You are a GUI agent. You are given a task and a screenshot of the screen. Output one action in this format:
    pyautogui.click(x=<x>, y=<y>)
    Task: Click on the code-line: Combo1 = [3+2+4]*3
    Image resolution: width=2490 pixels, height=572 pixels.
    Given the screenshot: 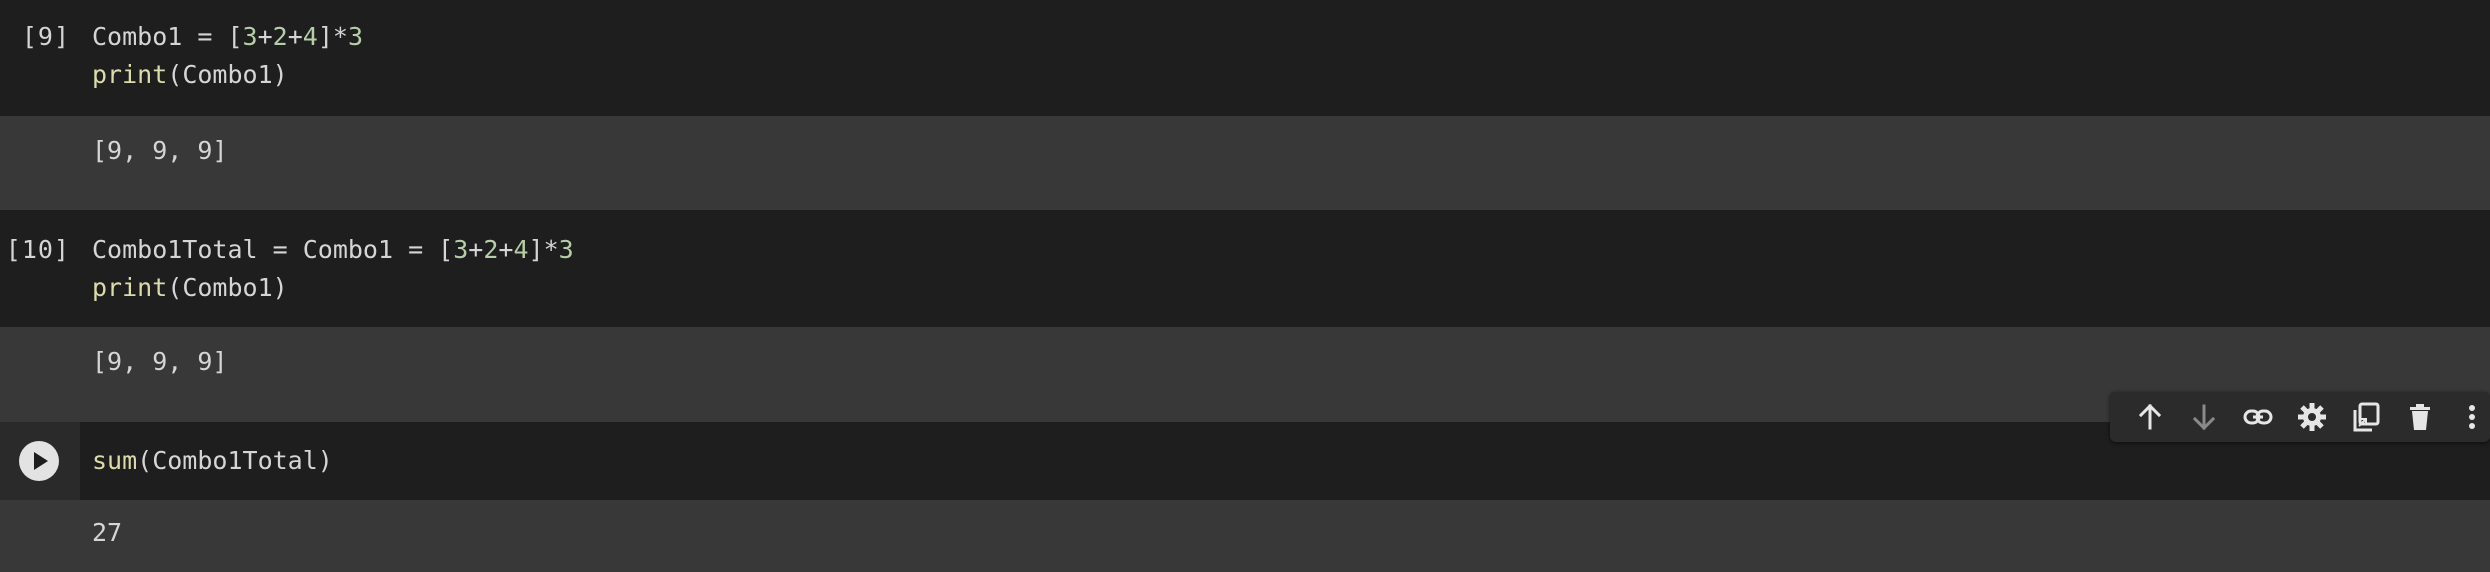 What is the action you would take?
    pyautogui.click(x=227, y=37)
    